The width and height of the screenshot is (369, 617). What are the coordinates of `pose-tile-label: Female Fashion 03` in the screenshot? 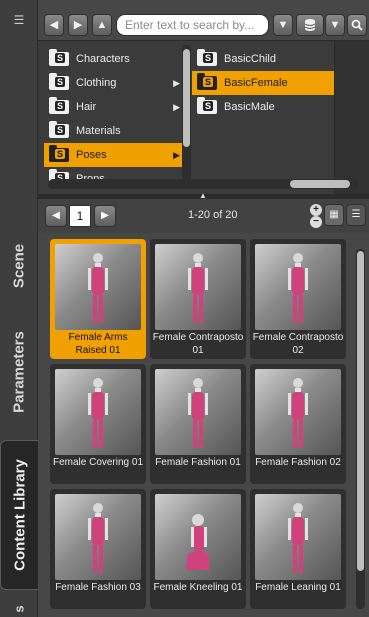 It's located at (98, 587).